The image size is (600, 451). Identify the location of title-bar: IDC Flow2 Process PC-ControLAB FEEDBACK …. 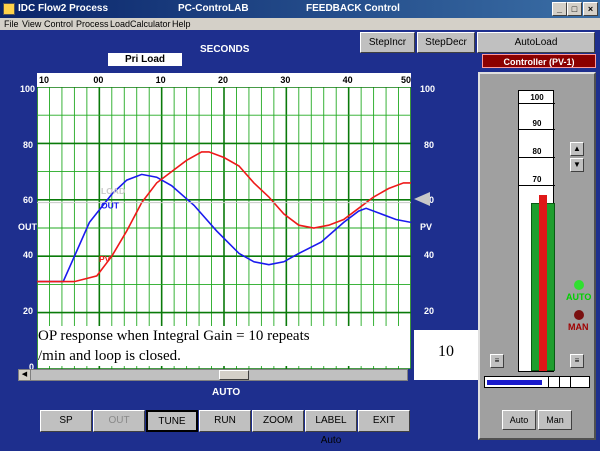
(300, 9).